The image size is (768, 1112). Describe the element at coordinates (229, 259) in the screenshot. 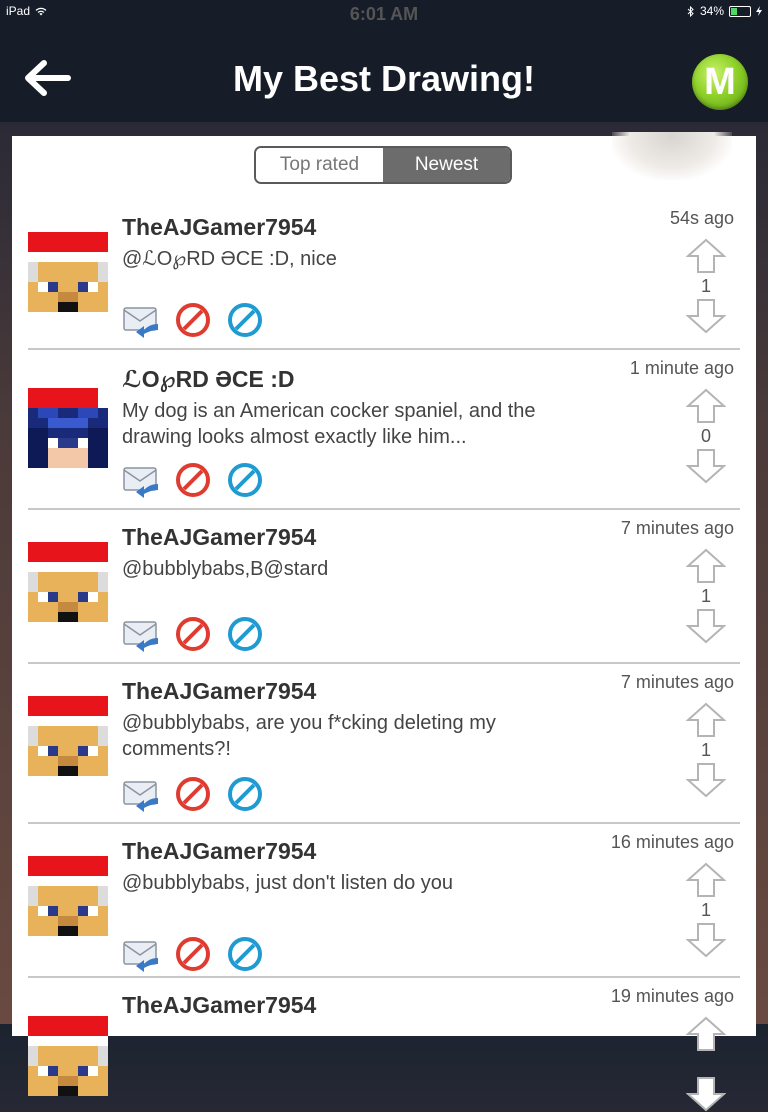

I see `comment-text: @ℒΟ℘RD ƏCE :D, nice` at that location.